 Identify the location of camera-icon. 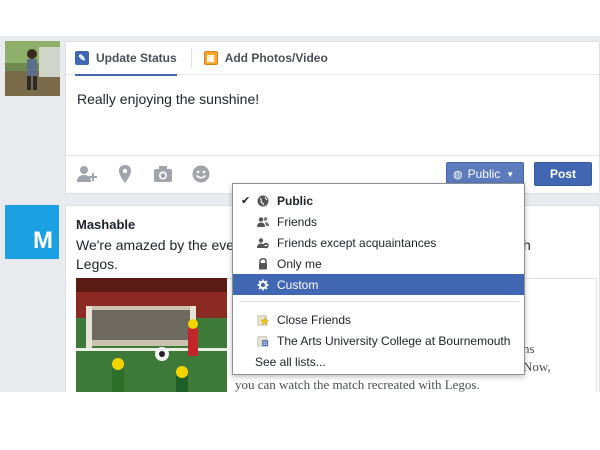
(163, 174).